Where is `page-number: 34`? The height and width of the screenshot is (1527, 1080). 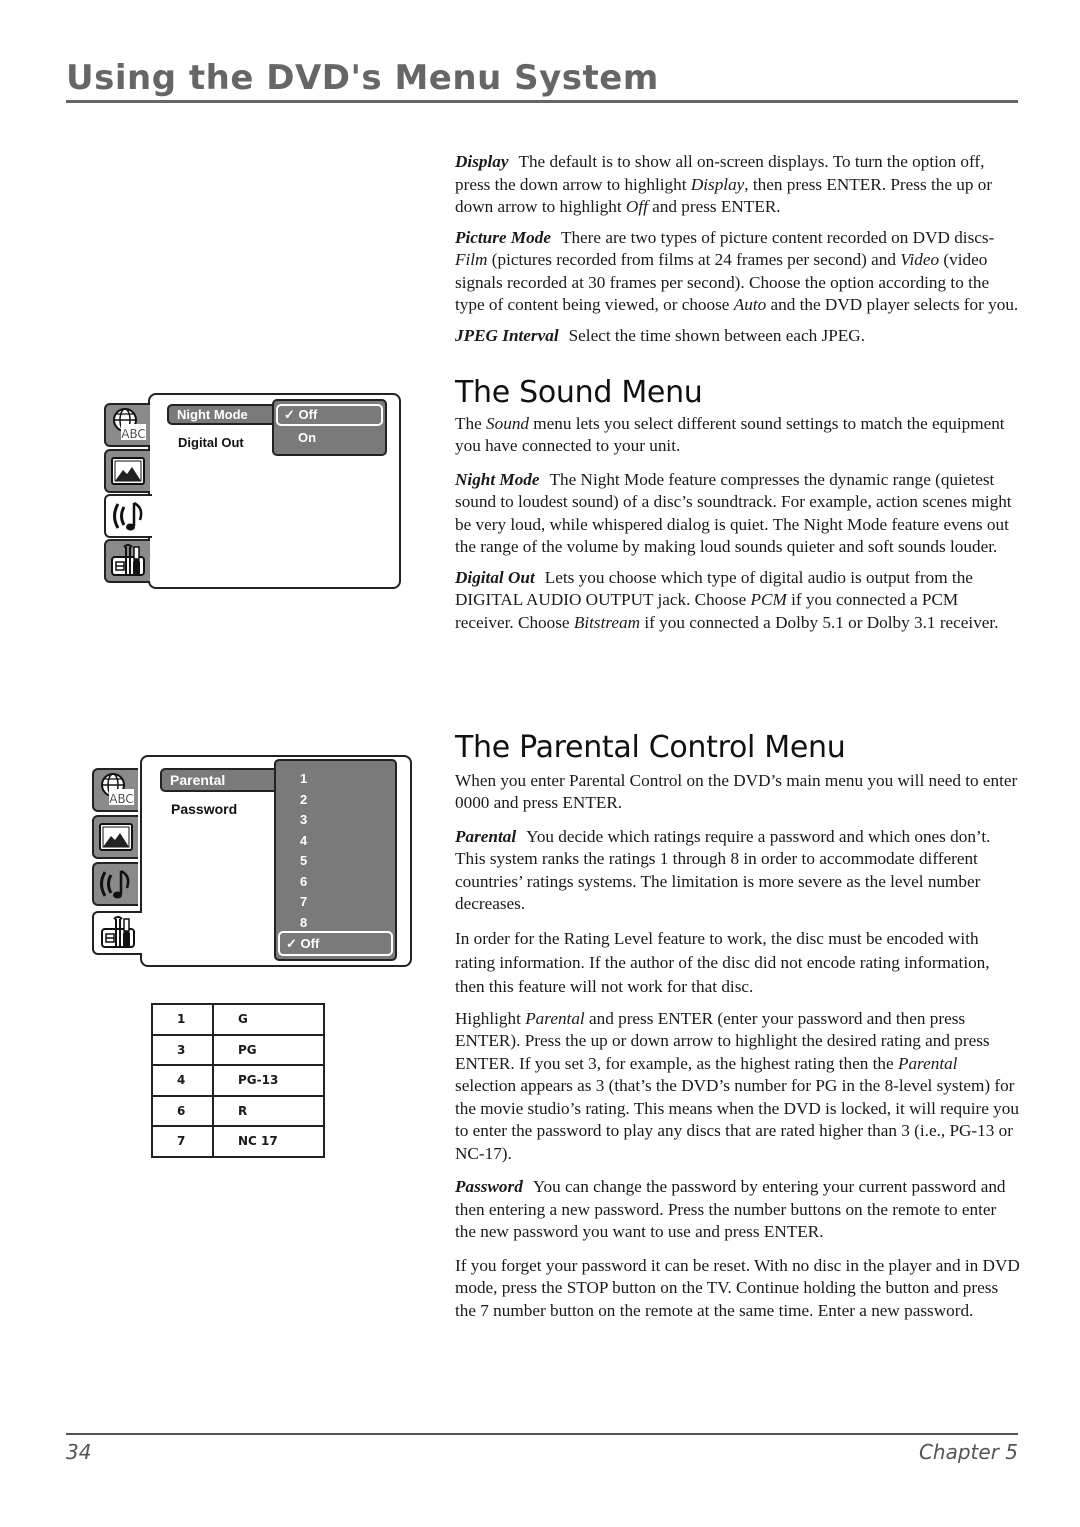 page-number: 34 is located at coordinates (79, 1452).